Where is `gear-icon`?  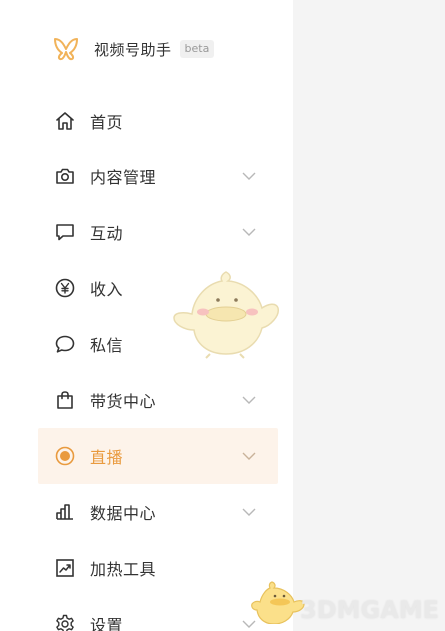
gear-icon is located at coordinates (65, 622).